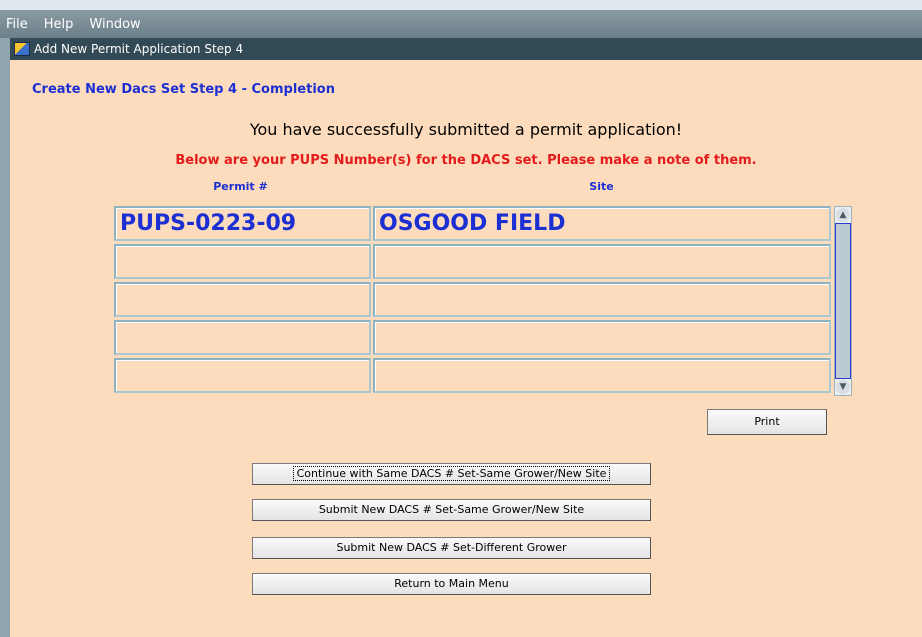  What do you see at coordinates (114, 24) in the screenshot?
I see `menu-window: Window` at bounding box center [114, 24].